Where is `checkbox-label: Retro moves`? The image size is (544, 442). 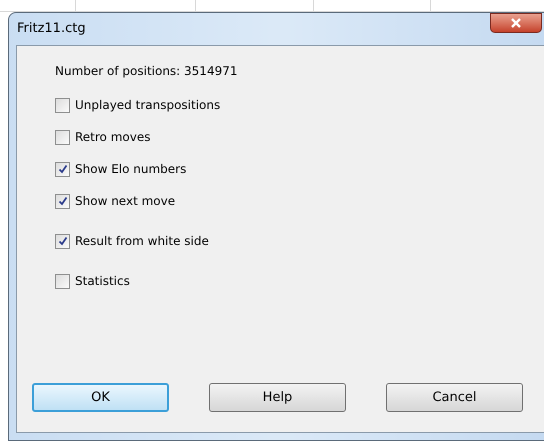 checkbox-label: Retro moves is located at coordinates (112, 137).